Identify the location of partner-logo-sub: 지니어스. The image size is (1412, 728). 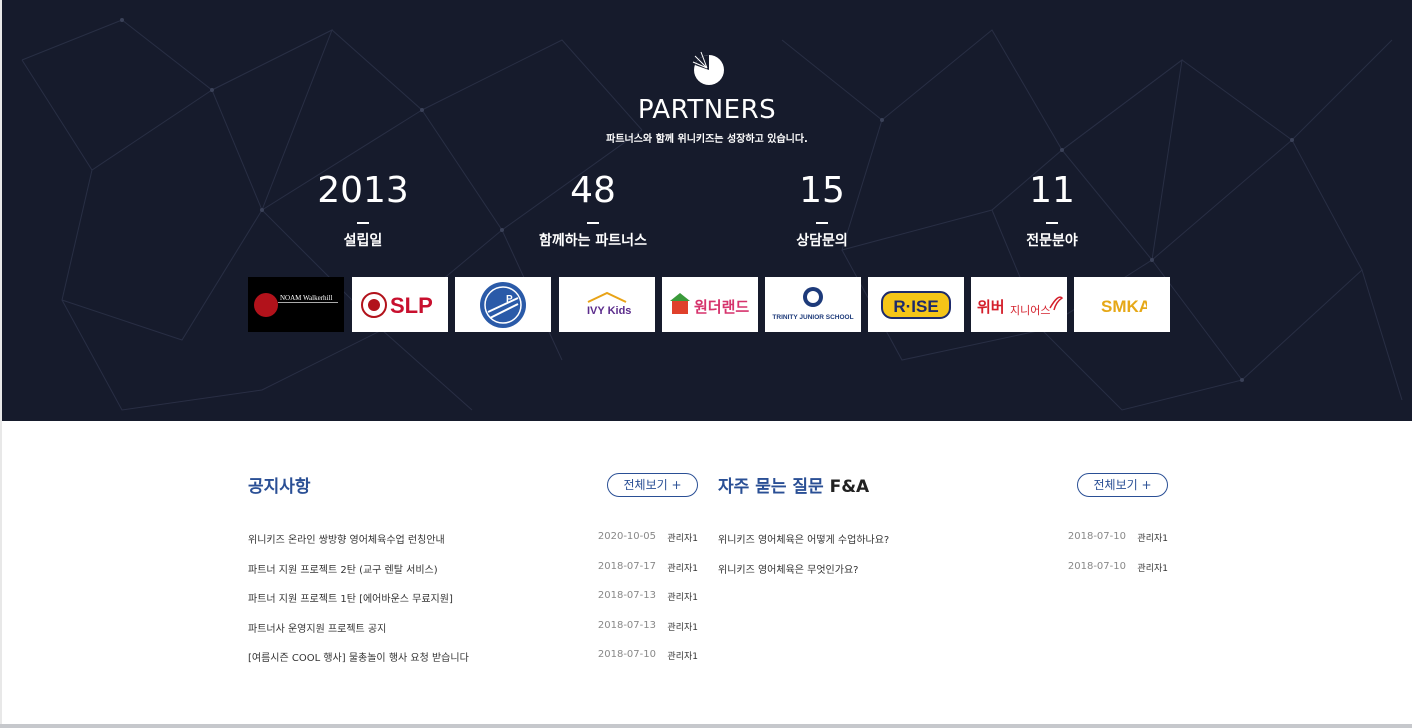
(1030, 310).